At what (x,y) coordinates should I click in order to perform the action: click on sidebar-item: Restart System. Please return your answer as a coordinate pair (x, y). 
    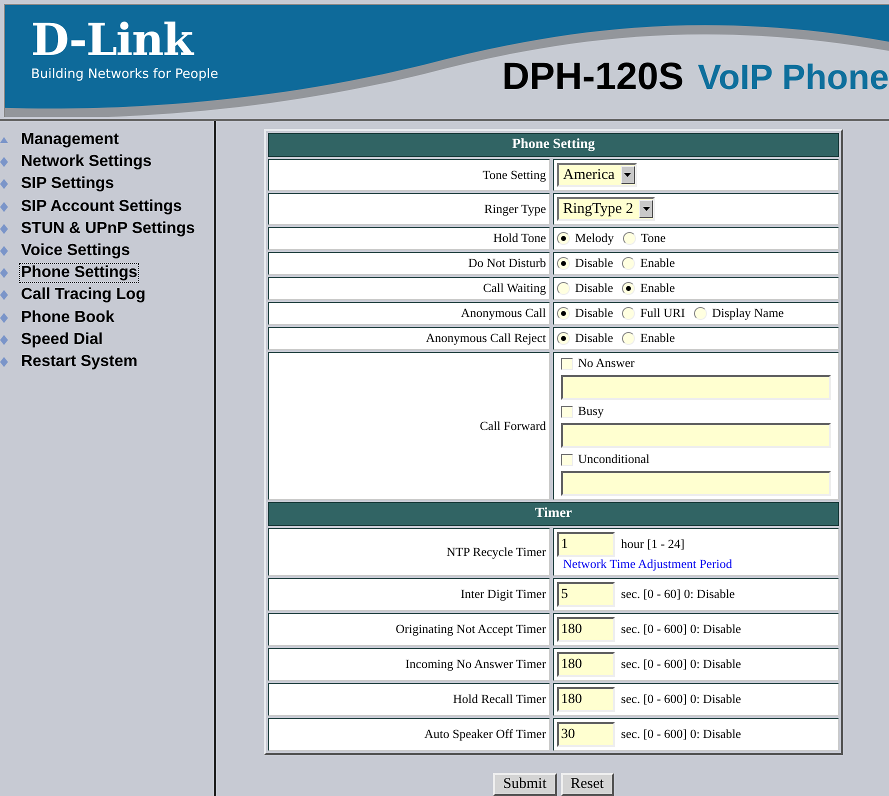
    Looking at the image, I should click on (79, 361).